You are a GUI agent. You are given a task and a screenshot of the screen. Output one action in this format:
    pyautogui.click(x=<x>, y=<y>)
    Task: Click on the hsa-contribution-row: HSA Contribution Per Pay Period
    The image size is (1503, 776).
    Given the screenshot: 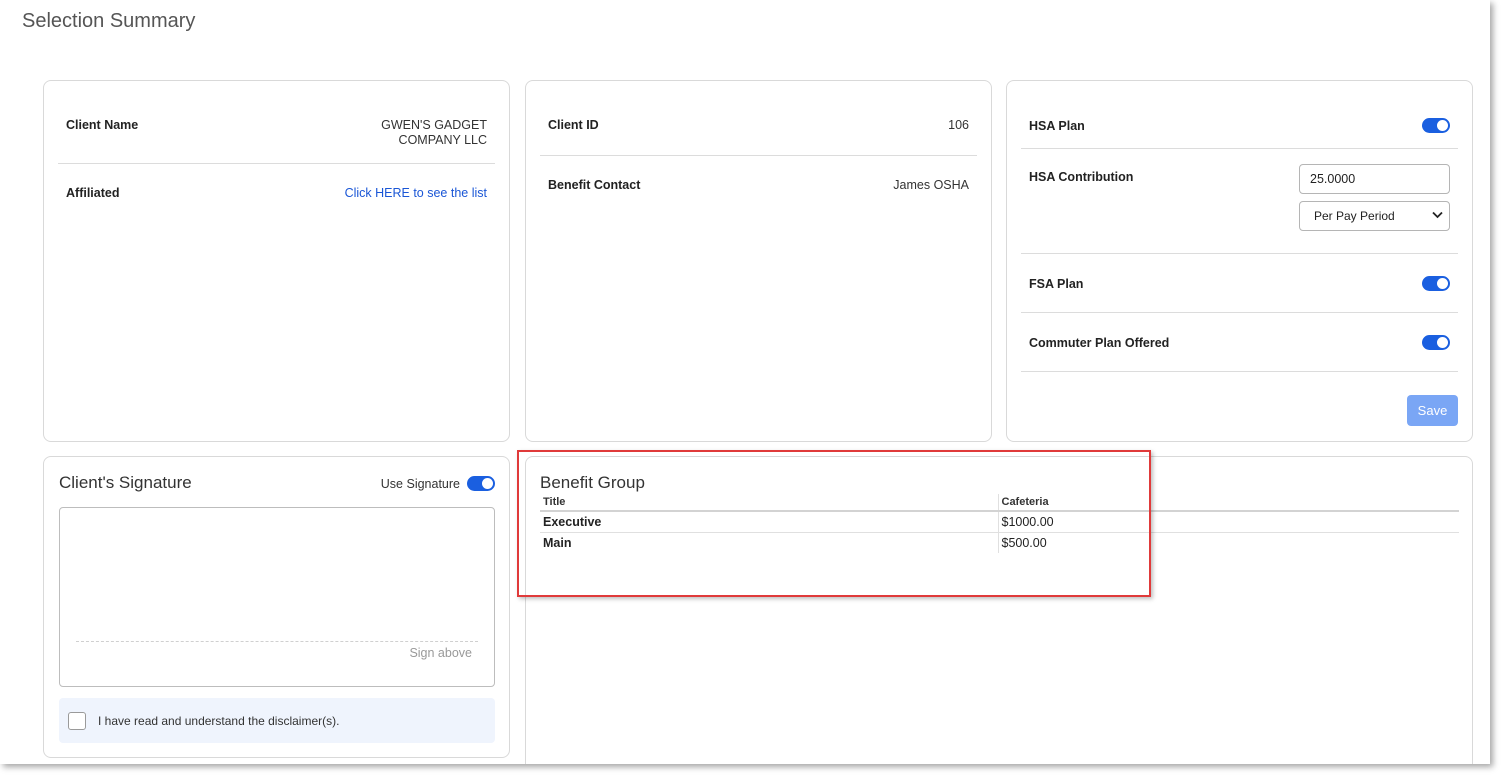 What is the action you would take?
    pyautogui.click(x=1239, y=197)
    